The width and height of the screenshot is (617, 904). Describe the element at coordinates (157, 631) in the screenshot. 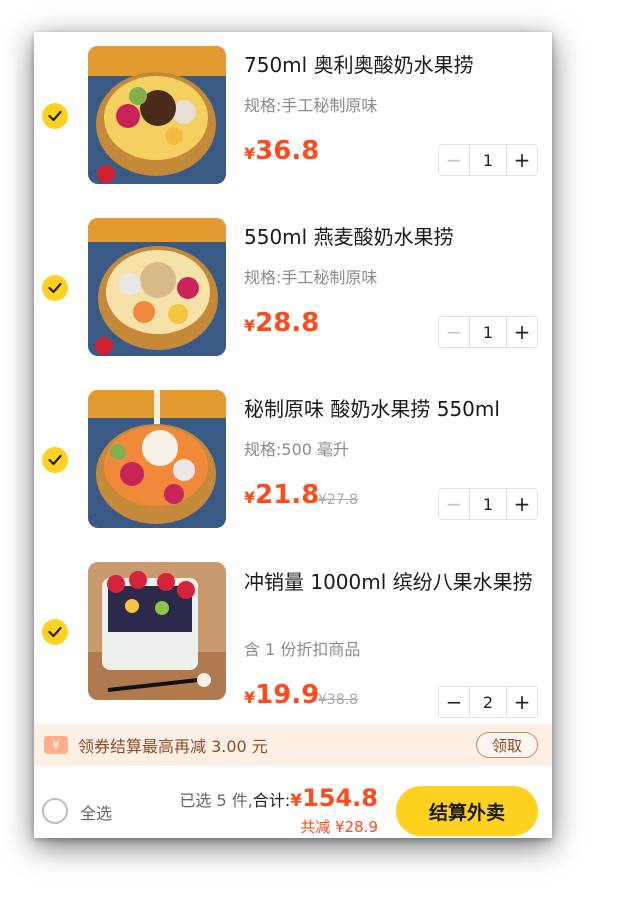

I see `fruit-box-image` at that location.